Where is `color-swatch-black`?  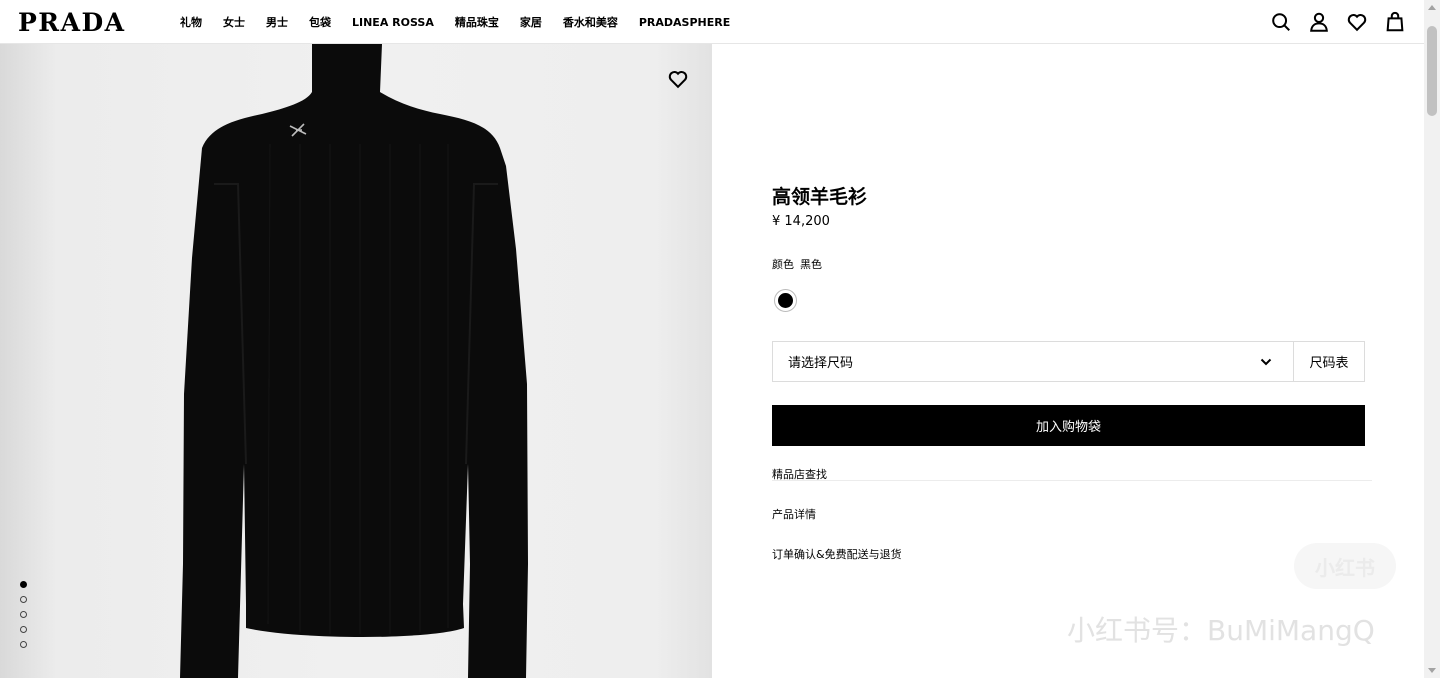
color-swatch-black is located at coordinates (785, 300).